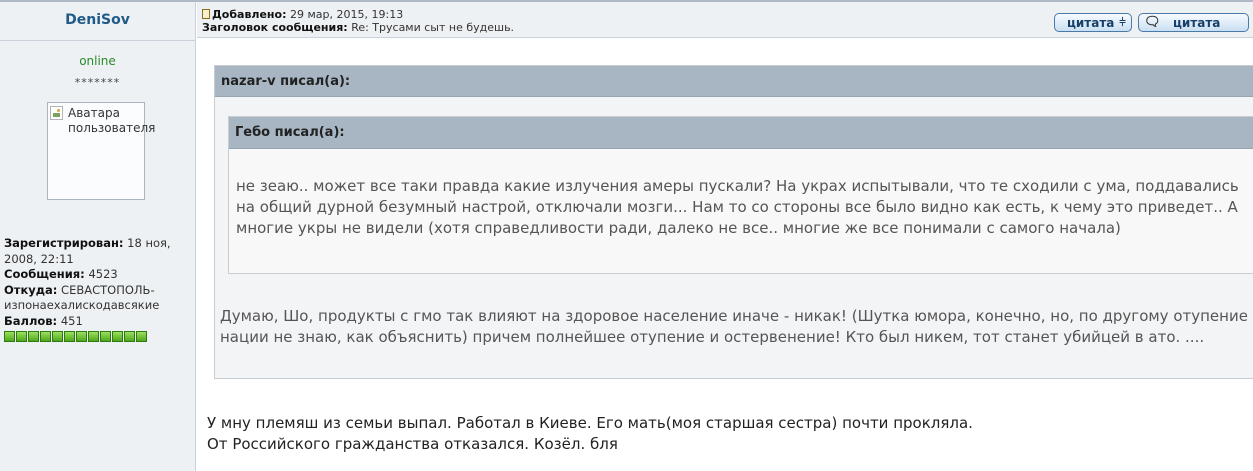 The image size is (1253, 471). What do you see at coordinates (249, 14) in the screenshot?
I see `added-label: Добавлено:` at bounding box center [249, 14].